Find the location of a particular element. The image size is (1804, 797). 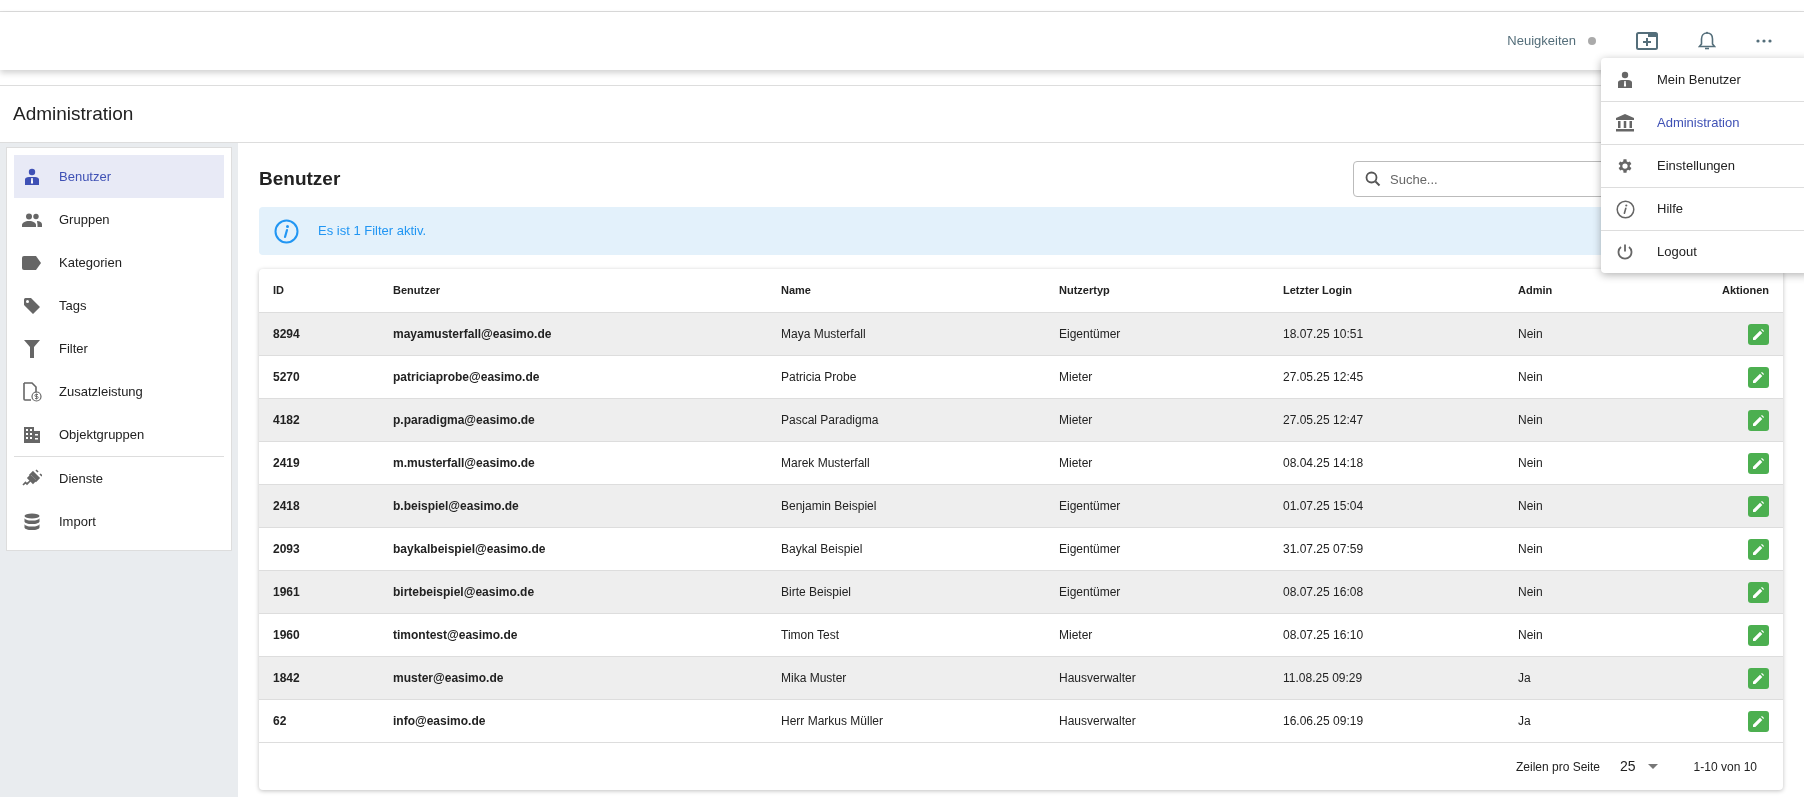

table-cell-text: Pascal Paradigma is located at coordinates (830, 420).